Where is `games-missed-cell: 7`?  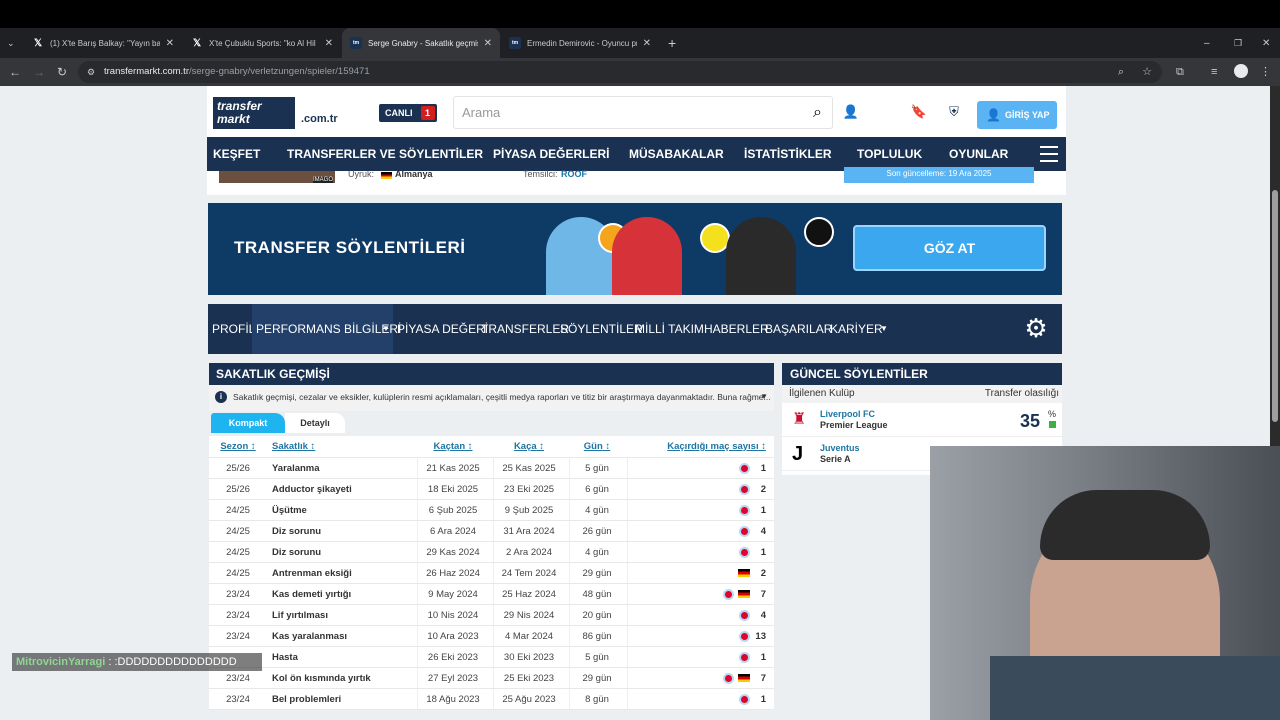 games-missed-cell: 7 is located at coordinates (699, 594).